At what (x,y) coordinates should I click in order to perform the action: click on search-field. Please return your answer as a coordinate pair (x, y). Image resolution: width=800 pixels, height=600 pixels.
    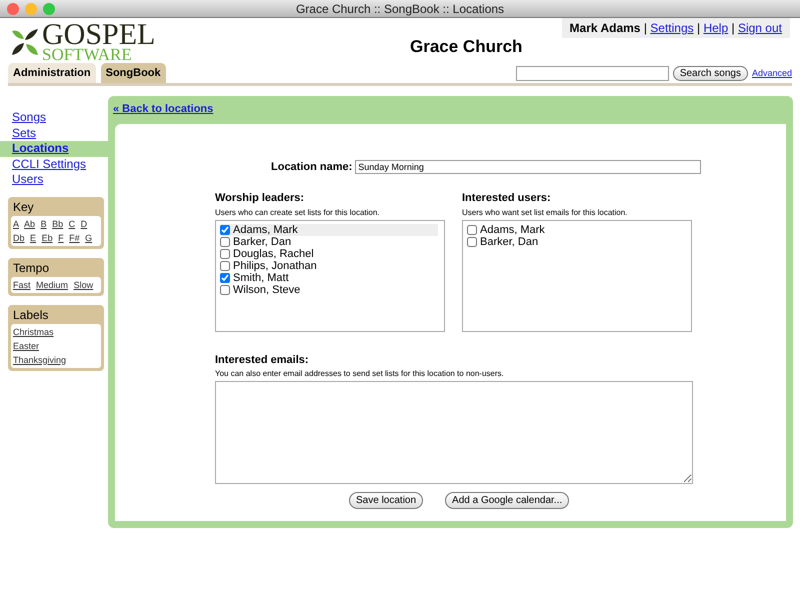
    Looking at the image, I should click on (592, 73).